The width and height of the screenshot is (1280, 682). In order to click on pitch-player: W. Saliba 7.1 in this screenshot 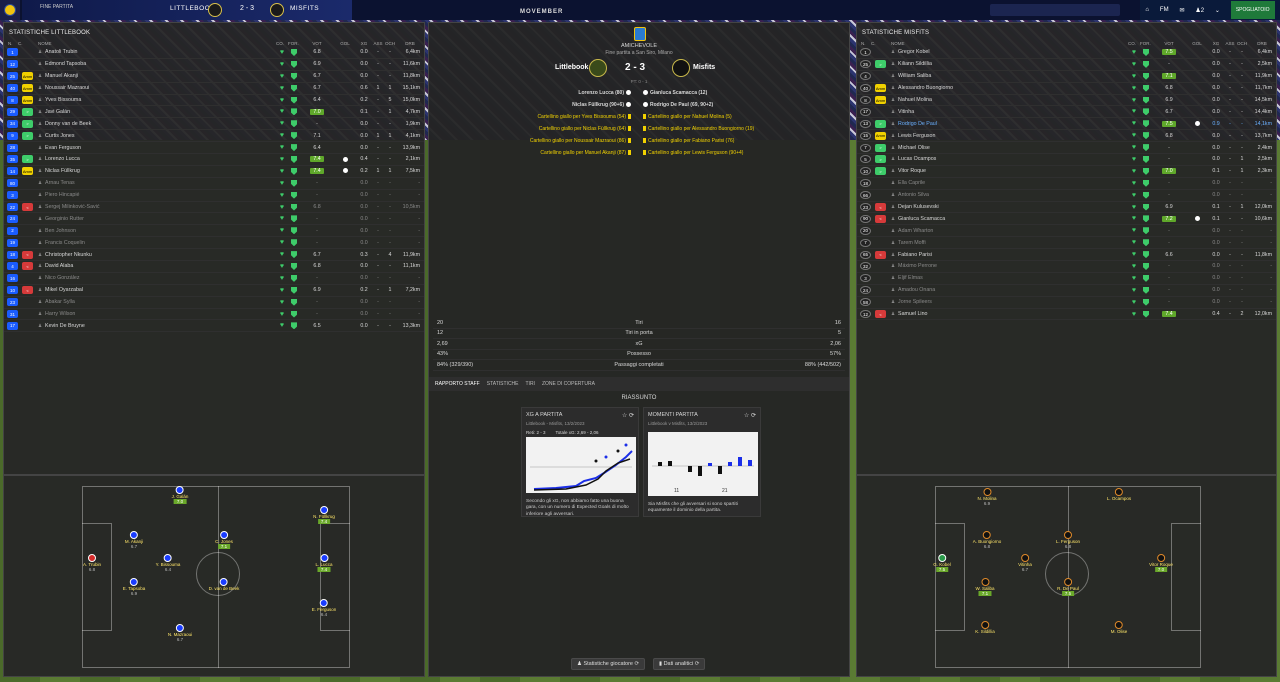, I will do `click(985, 587)`.